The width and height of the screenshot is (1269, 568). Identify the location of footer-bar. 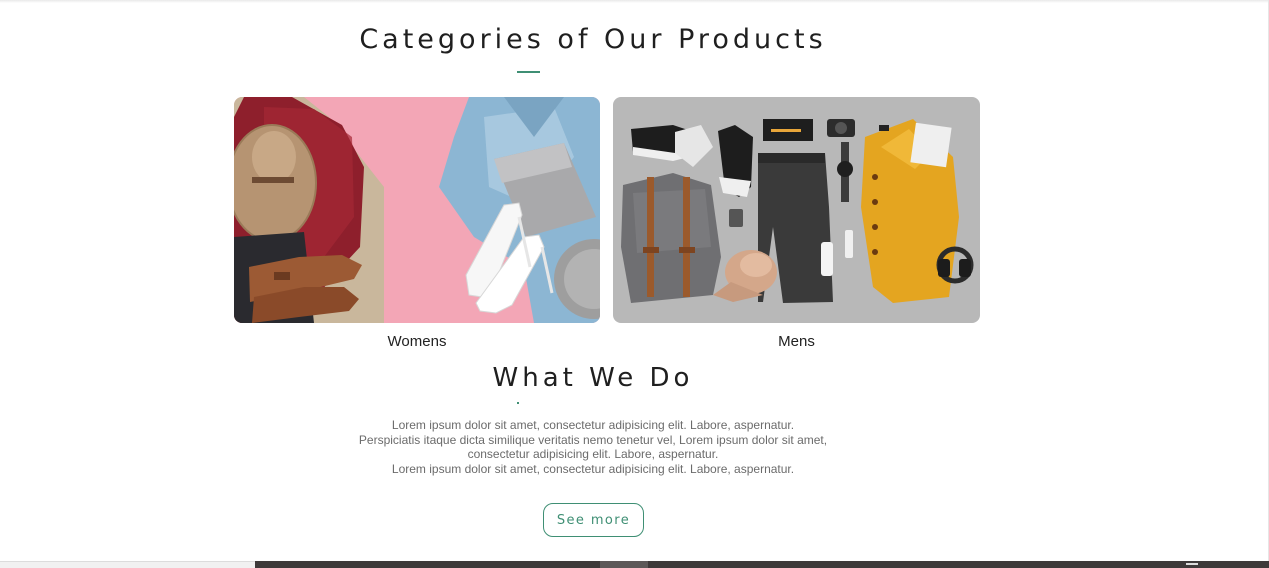
(762, 564).